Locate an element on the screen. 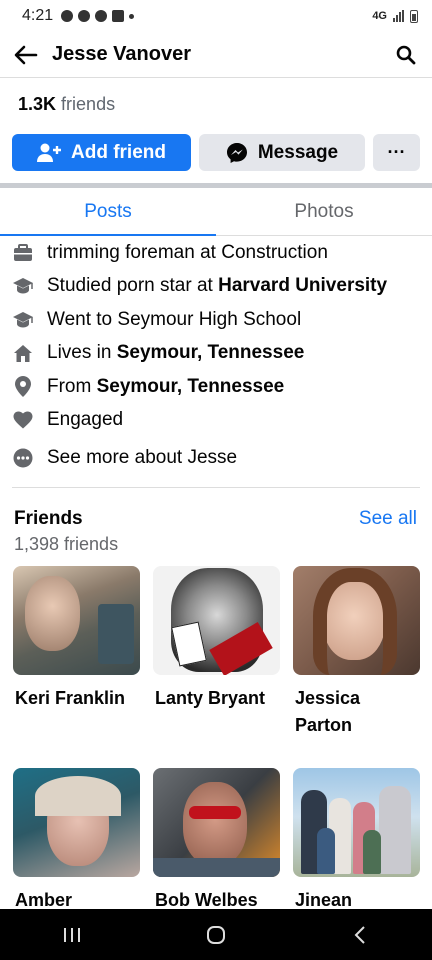 The width and height of the screenshot is (432, 960). tab-posts: Posts is located at coordinates (108, 212).